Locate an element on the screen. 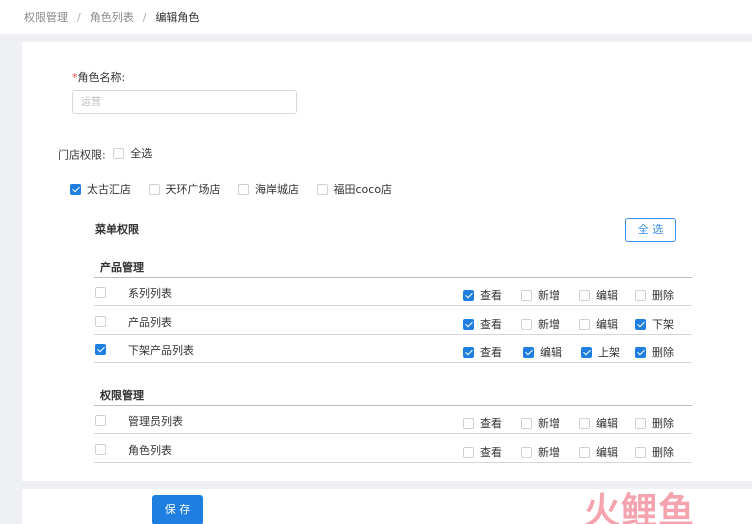 The image size is (752, 524). perm-checkbox-list: 上架 is located at coordinates (600, 352).